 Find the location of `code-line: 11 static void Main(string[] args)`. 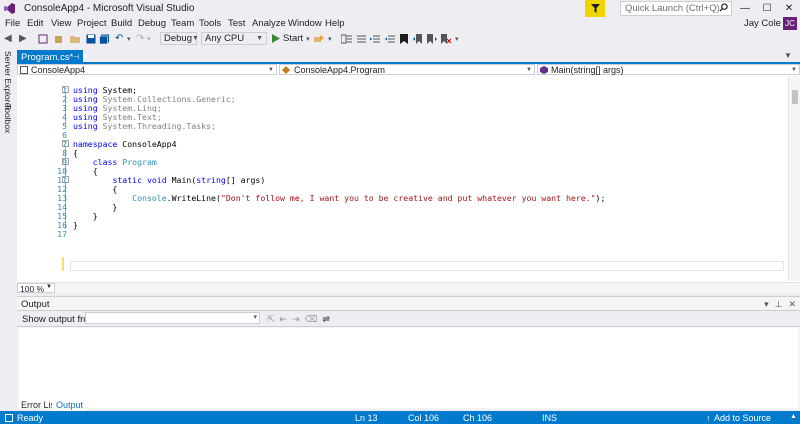

code-line: 11 static void Main(string[] args) is located at coordinates (402, 180).